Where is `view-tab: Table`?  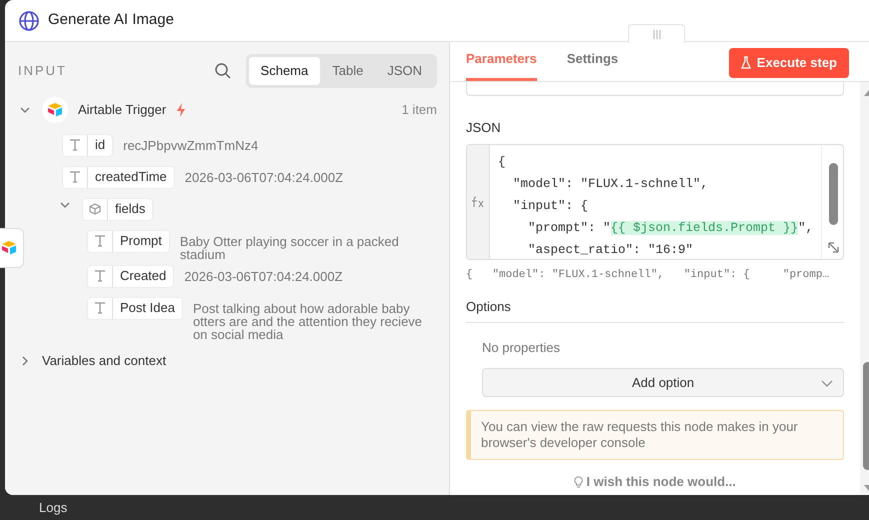
view-tab: Table is located at coordinates (348, 70).